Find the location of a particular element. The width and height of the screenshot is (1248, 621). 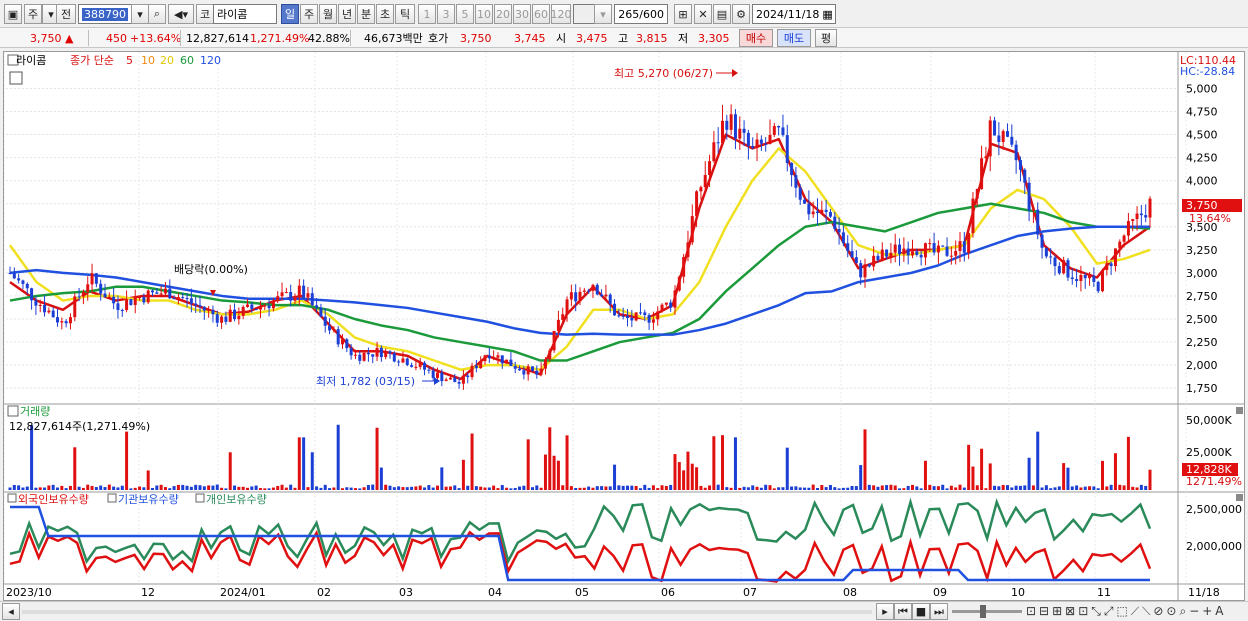

drawing-tools-icons: ⊡⊟⊞⊠⊡⤡⤢⬚⟋⟍⊘⊙⌕−+A is located at coordinates (1126, 611).